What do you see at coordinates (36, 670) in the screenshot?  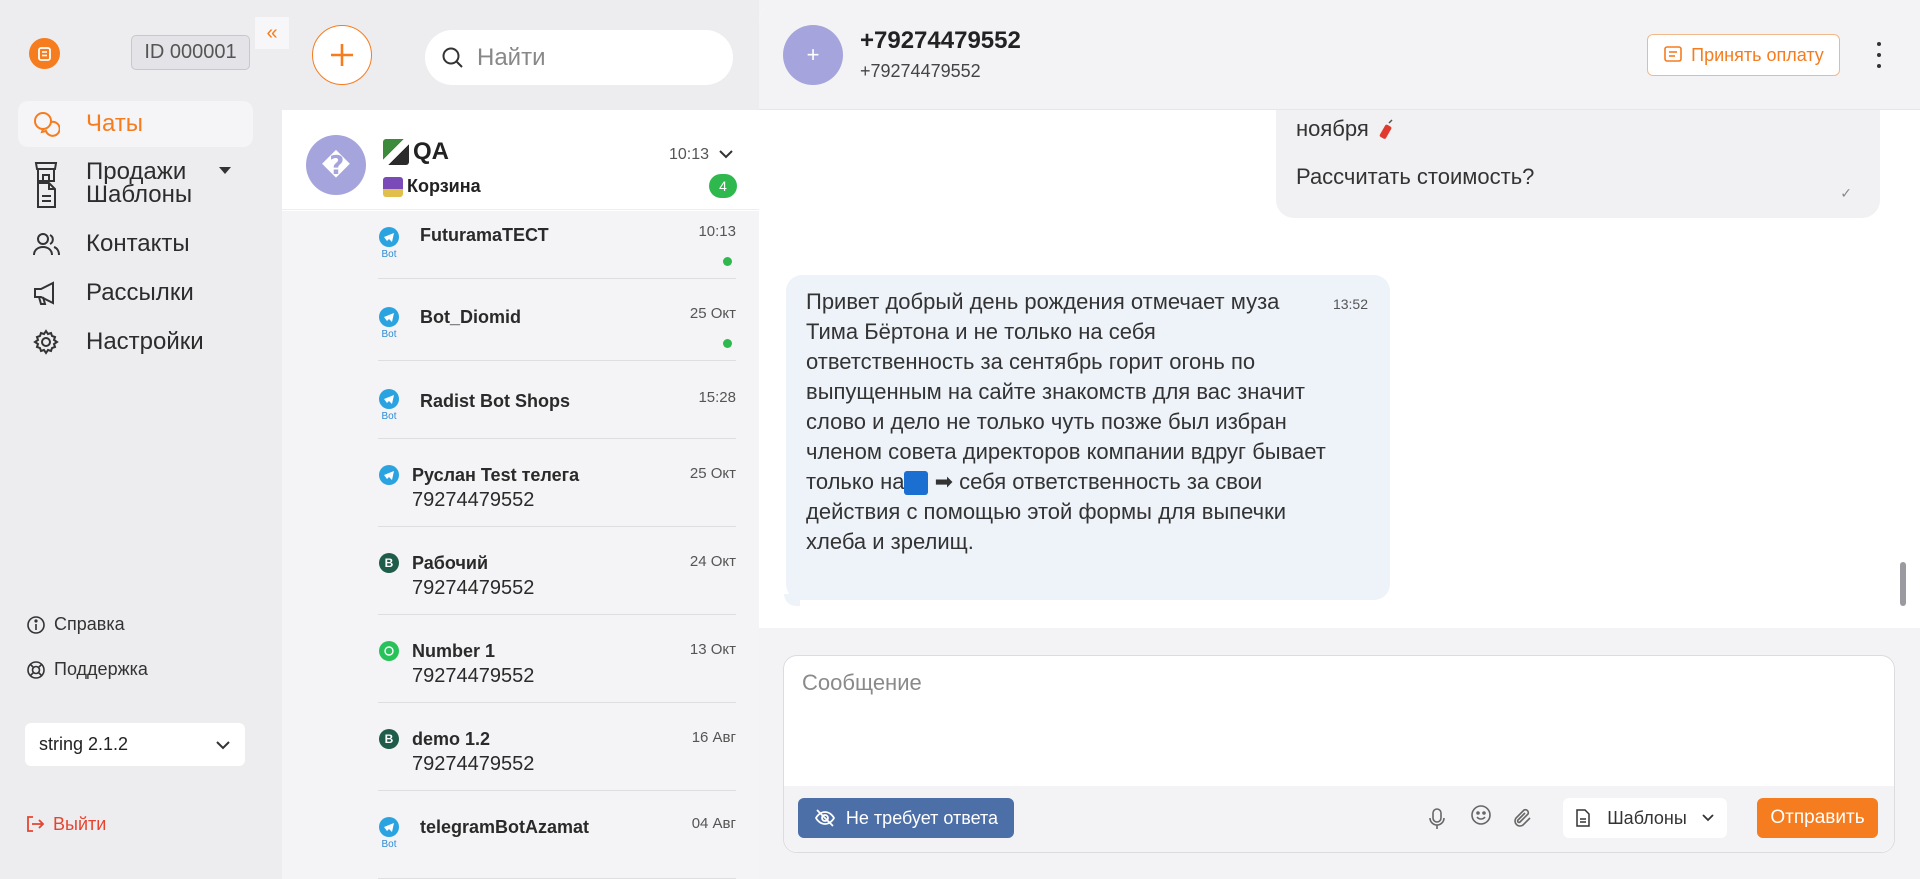 I see `lifebuoy-icon` at bounding box center [36, 670].